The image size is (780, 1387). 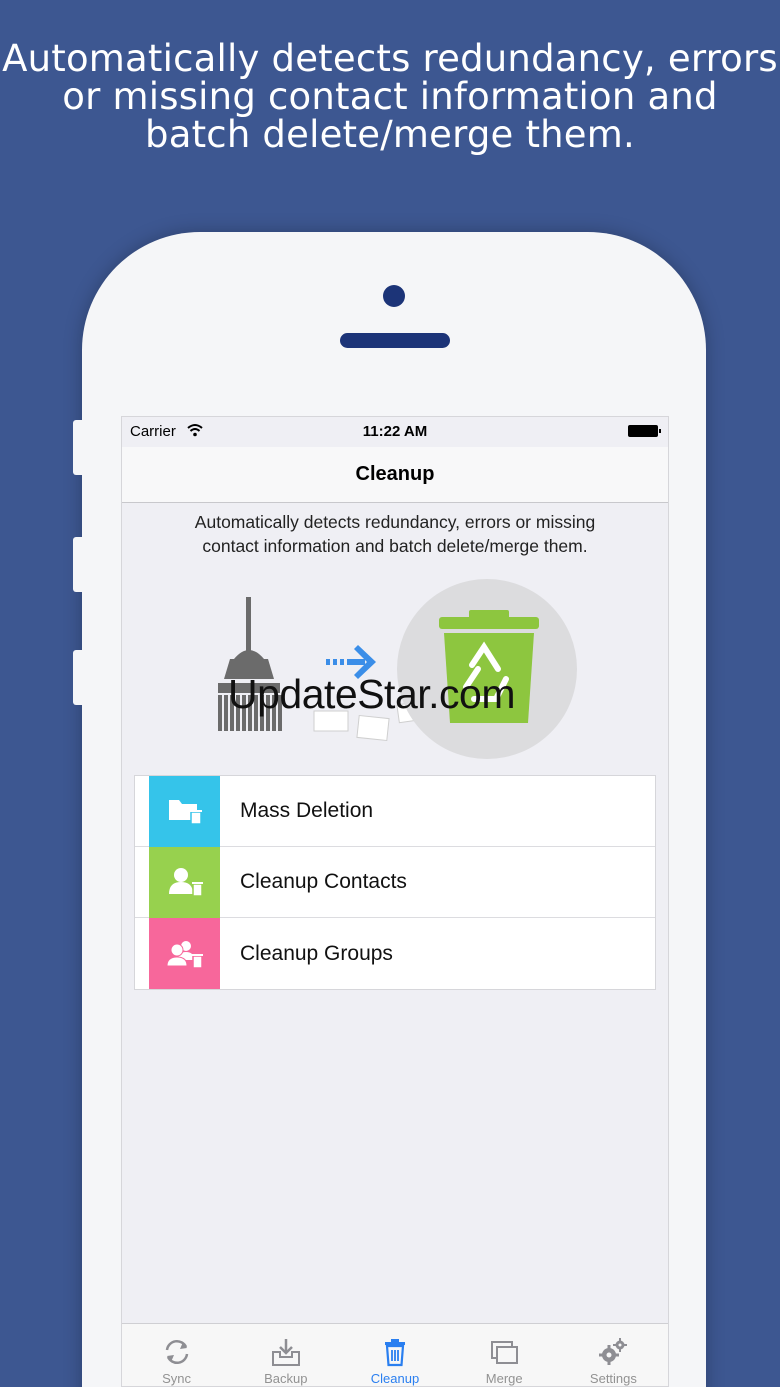 I want to click on tab-label-backup: Backup, so click(x=286, y=1378).